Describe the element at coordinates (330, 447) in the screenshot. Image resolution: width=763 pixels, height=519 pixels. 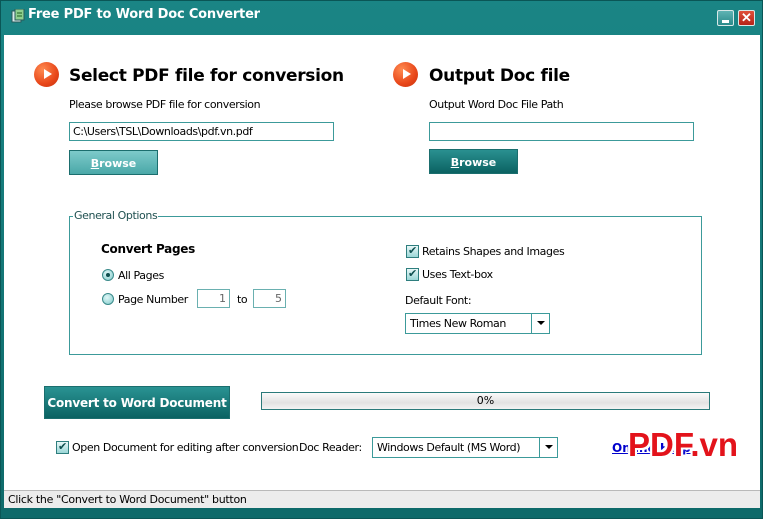
I see `doc-reader-label: Doc Reader:` at that location.